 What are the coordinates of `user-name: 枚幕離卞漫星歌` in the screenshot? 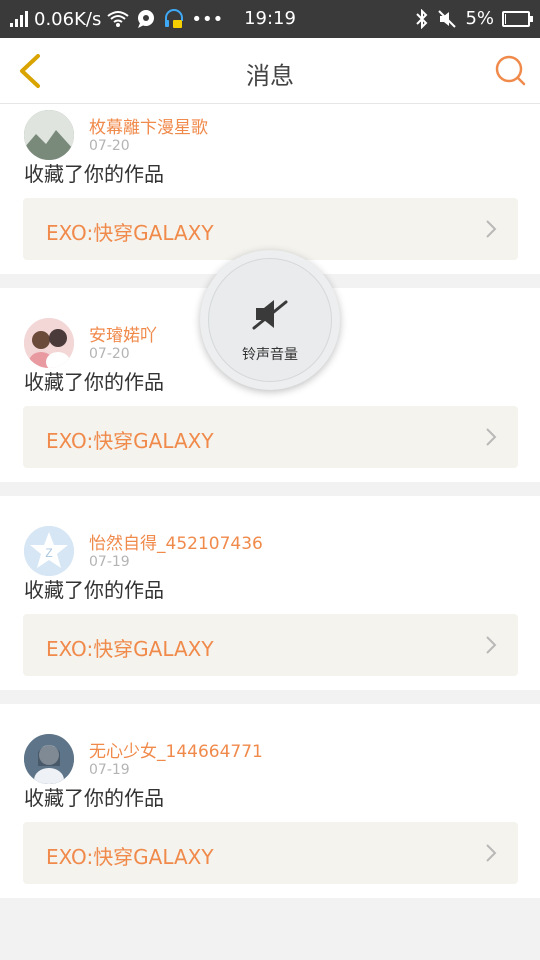 It's located at (148, 125).